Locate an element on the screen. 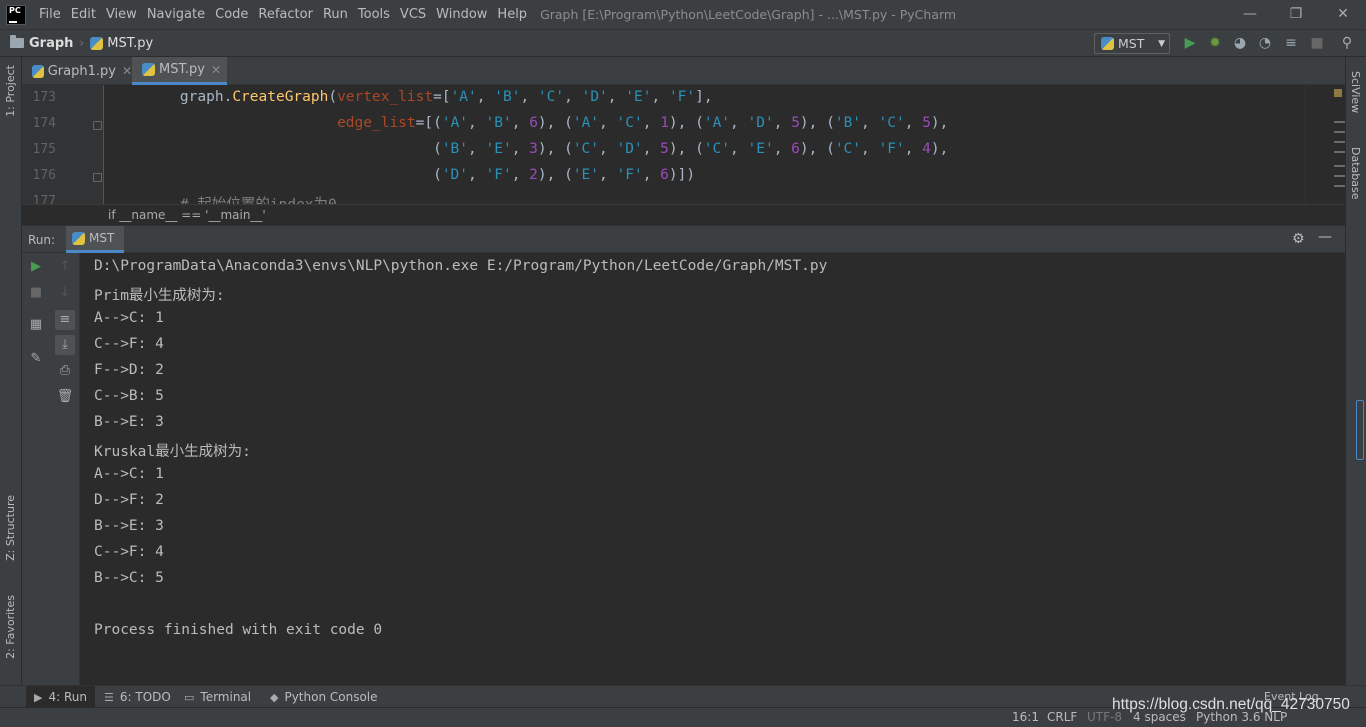 The image size is (1366, 727). run-configuration-select: MST ▼ is located at coordinates (1132, 43).